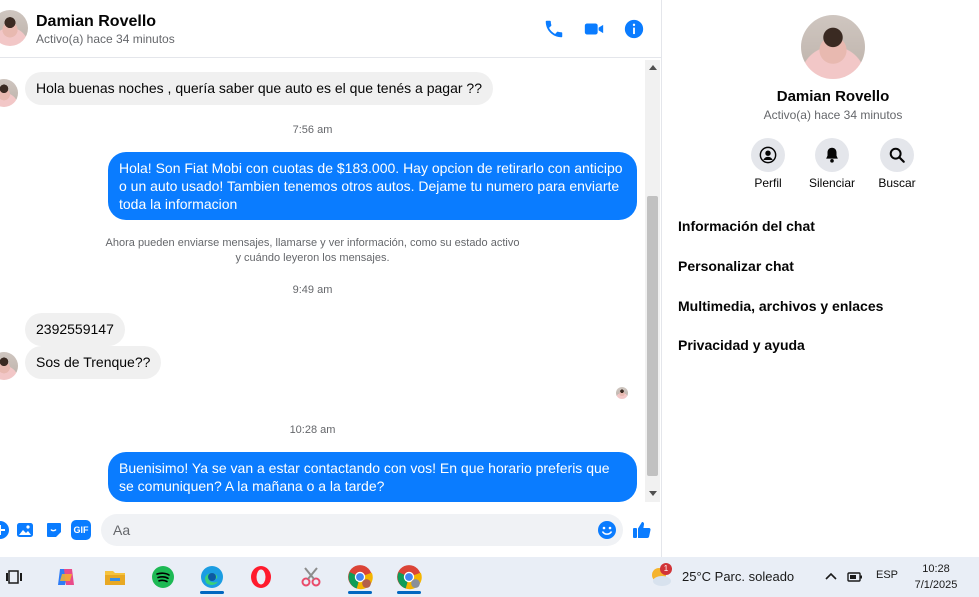  What do you see at coordinates (360, 578) in the screenshot?
I see `chrome-icon` at bounding box center [360, 578].